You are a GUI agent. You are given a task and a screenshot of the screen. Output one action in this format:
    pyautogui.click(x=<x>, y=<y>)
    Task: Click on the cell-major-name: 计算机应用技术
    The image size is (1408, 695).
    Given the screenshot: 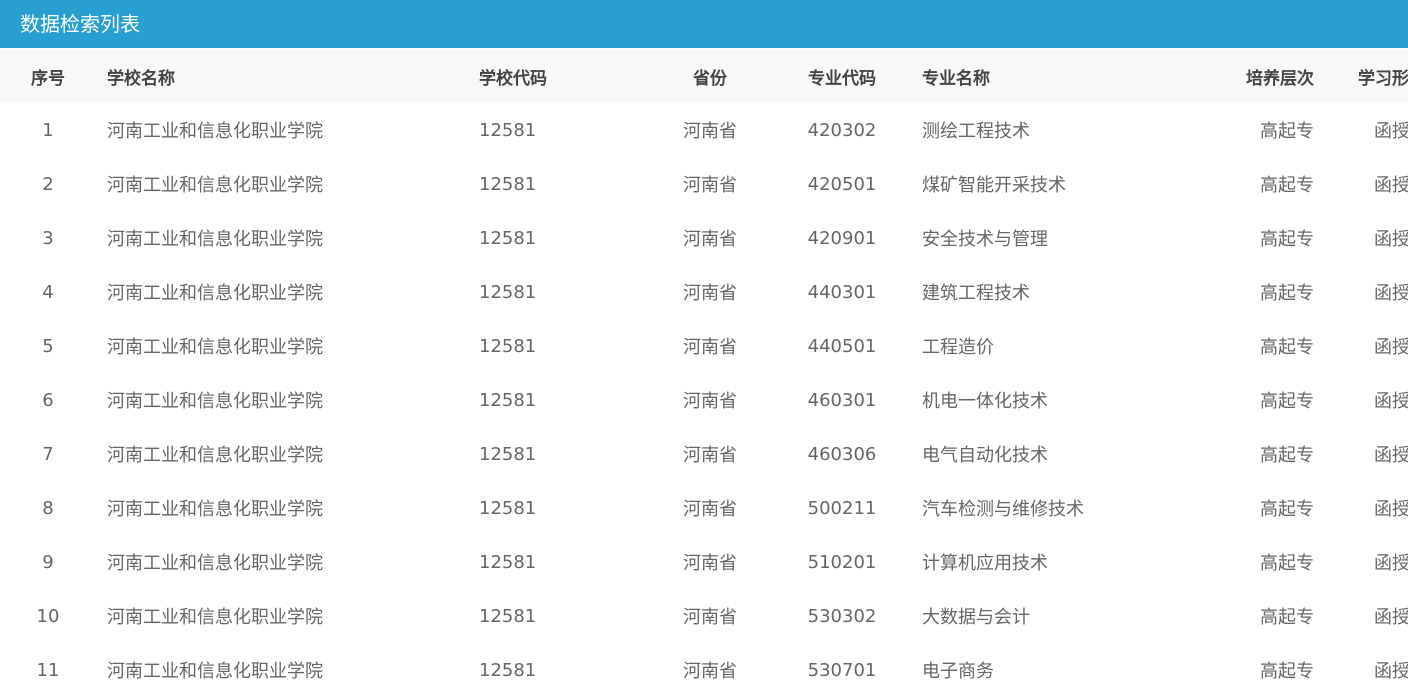 What is the action you would take?
    pyautogui.click(x=985, y=563)
    